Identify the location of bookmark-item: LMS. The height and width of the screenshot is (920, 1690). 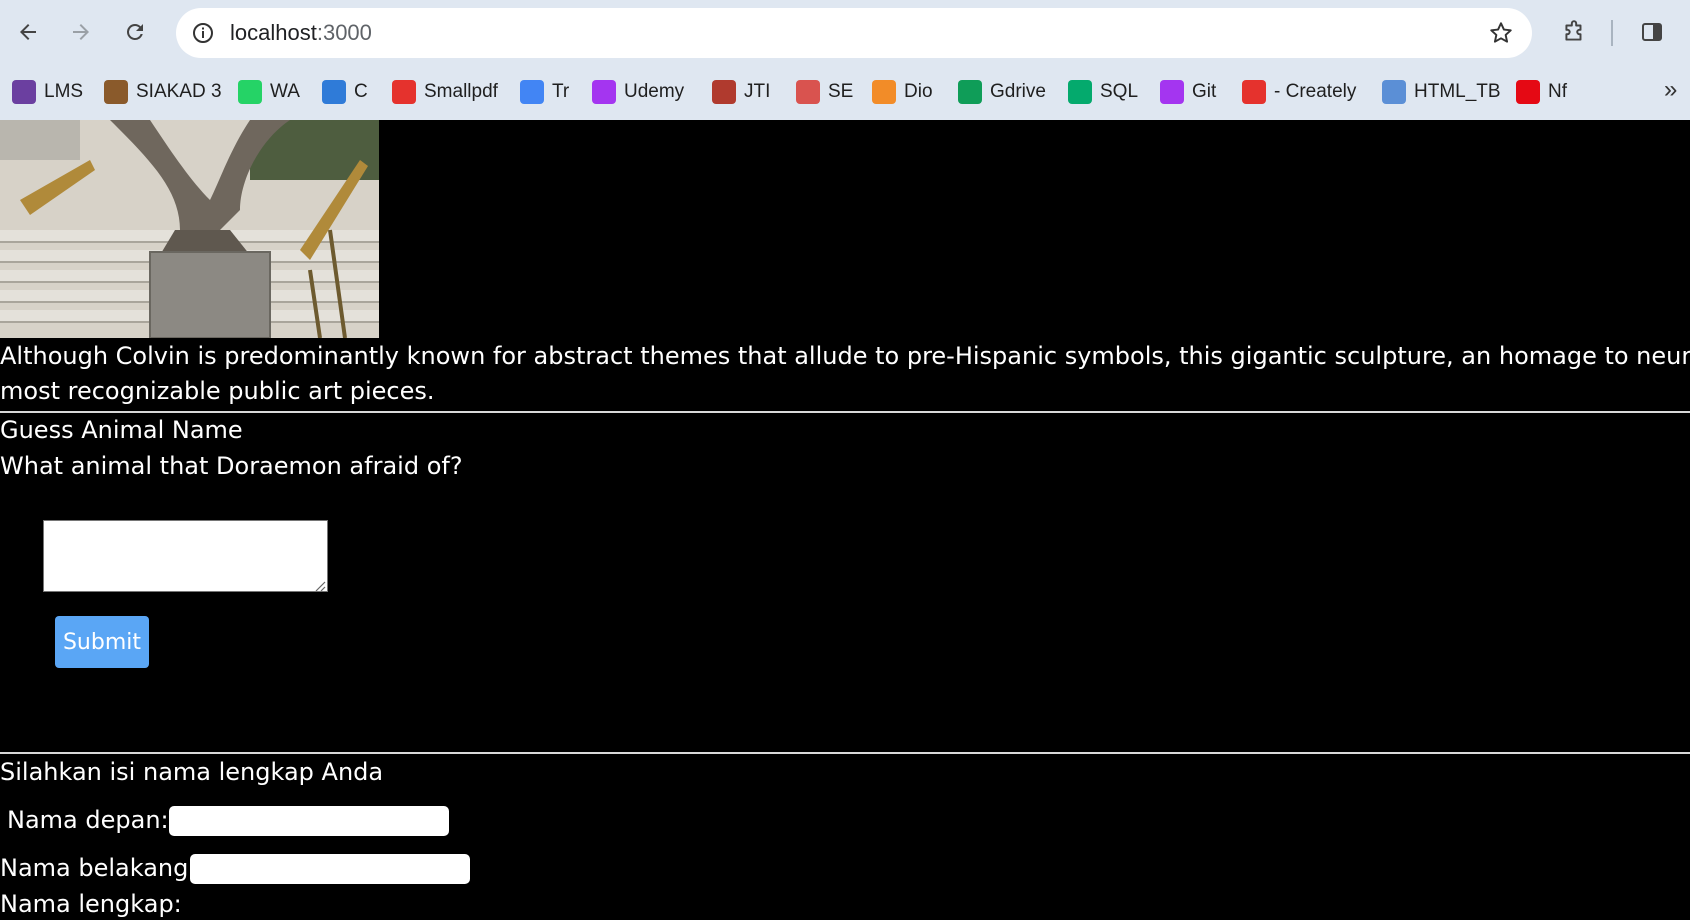
(47, 92).